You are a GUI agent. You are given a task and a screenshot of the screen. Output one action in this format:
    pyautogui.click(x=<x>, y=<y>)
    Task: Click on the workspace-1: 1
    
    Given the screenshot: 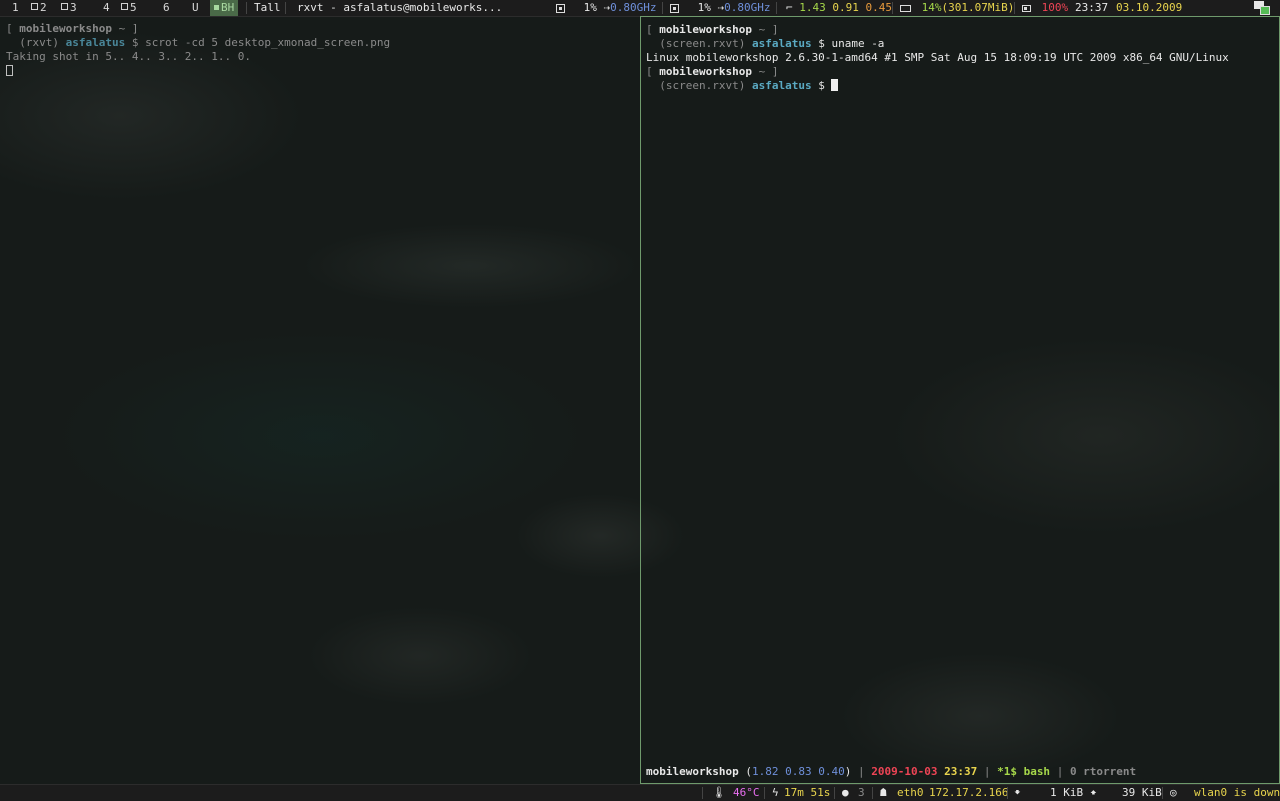 What is the action you would take?
    pyautogui.click(x=15, y=8)
    